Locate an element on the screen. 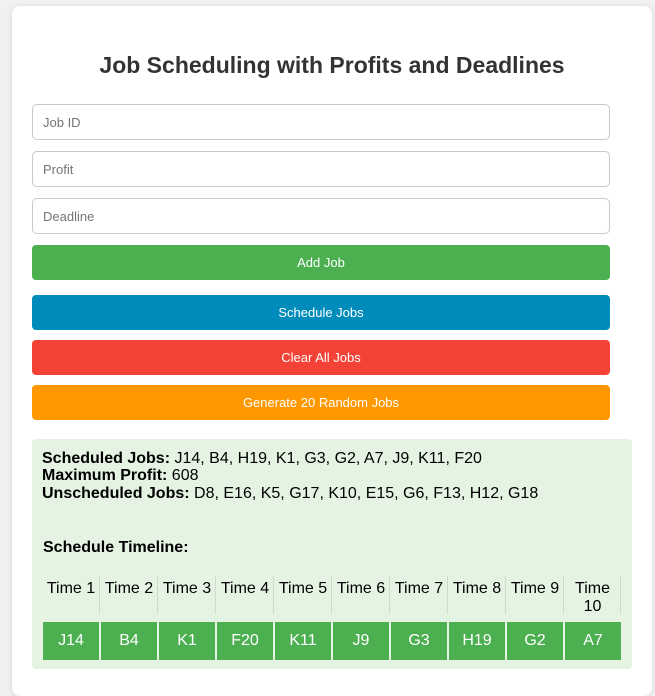 This screenshot has height=696, width=655. time-slot-label: Time 1 is located at coordinates (71, 595).